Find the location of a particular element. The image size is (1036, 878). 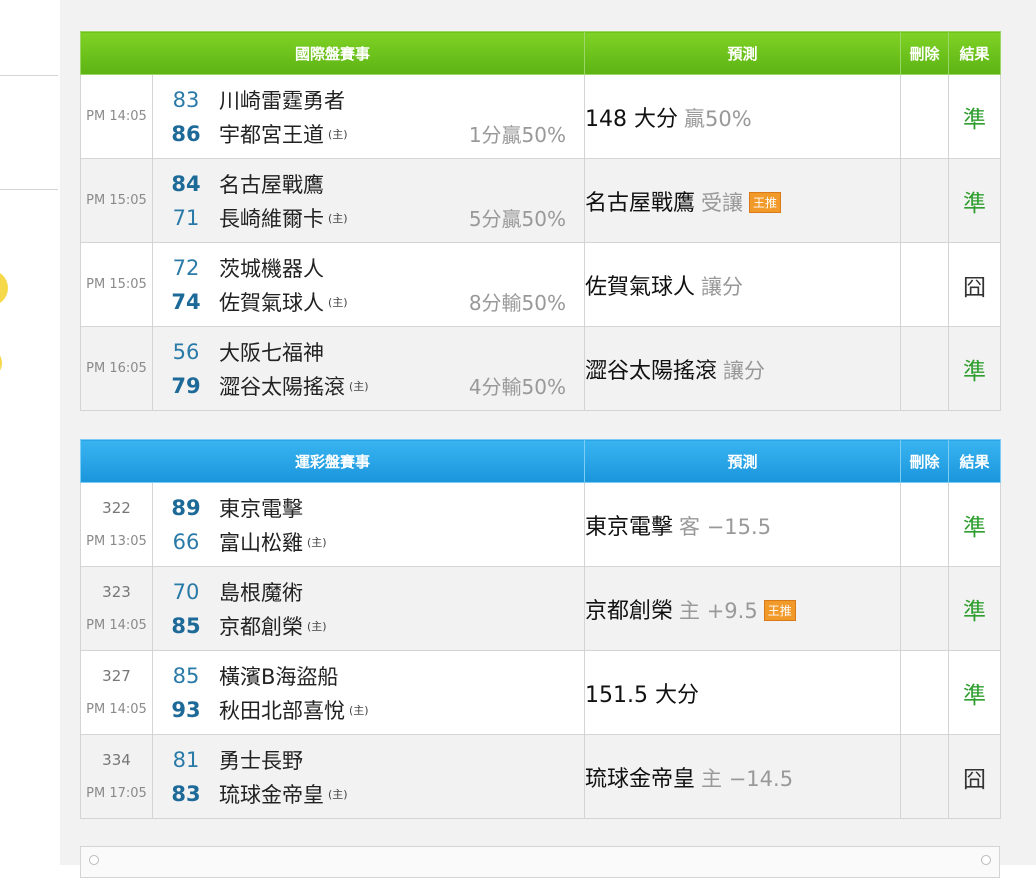

bottom-panel is located at coordinates (540, 862).